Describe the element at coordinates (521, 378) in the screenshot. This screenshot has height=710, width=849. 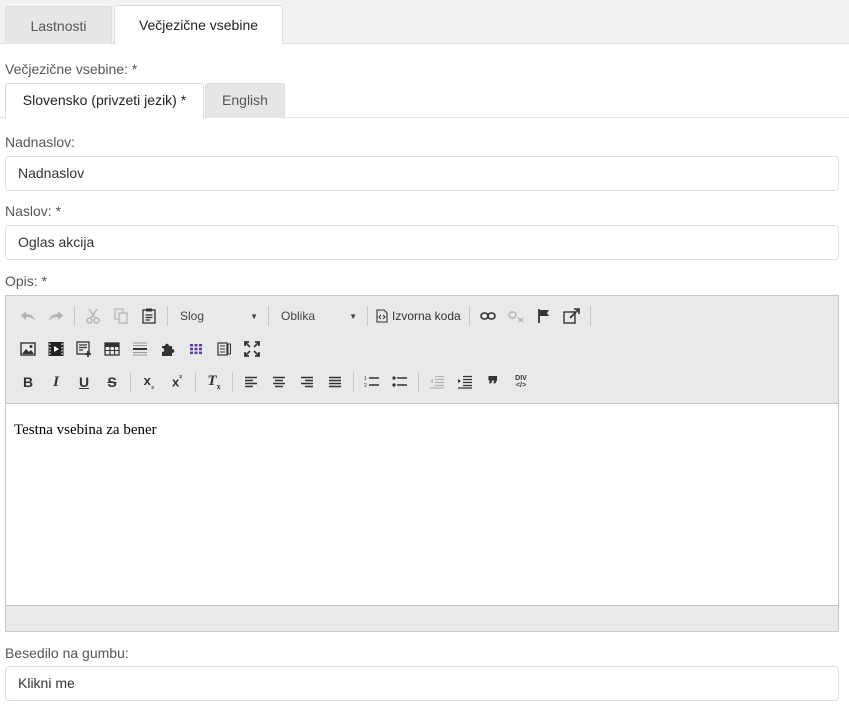
I see `div-glyph-top: DIV` at that location.